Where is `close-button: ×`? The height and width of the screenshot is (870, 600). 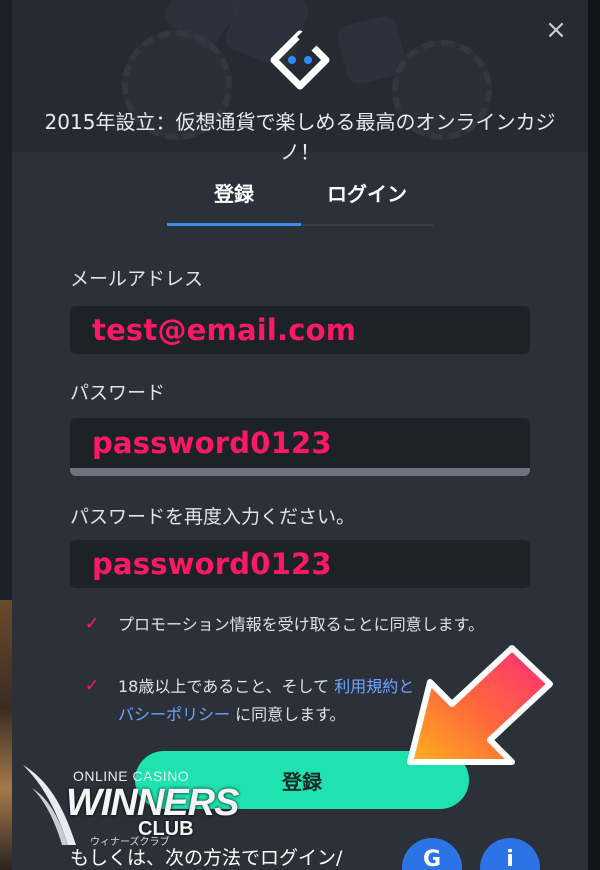 close-button: × is located at coordinates (556, 30).